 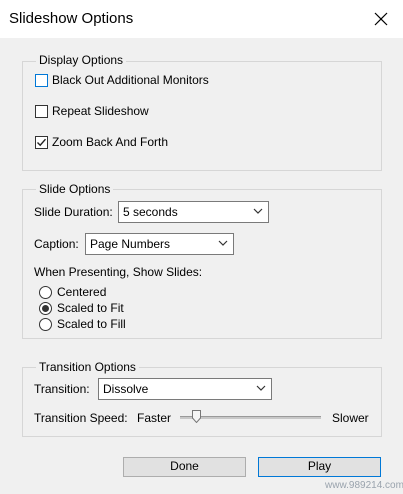 What do you see at coordinates (87, 367) in the screenshot?
I see `transition-options-legend: Transition Options` at bounding box center [87, 367].